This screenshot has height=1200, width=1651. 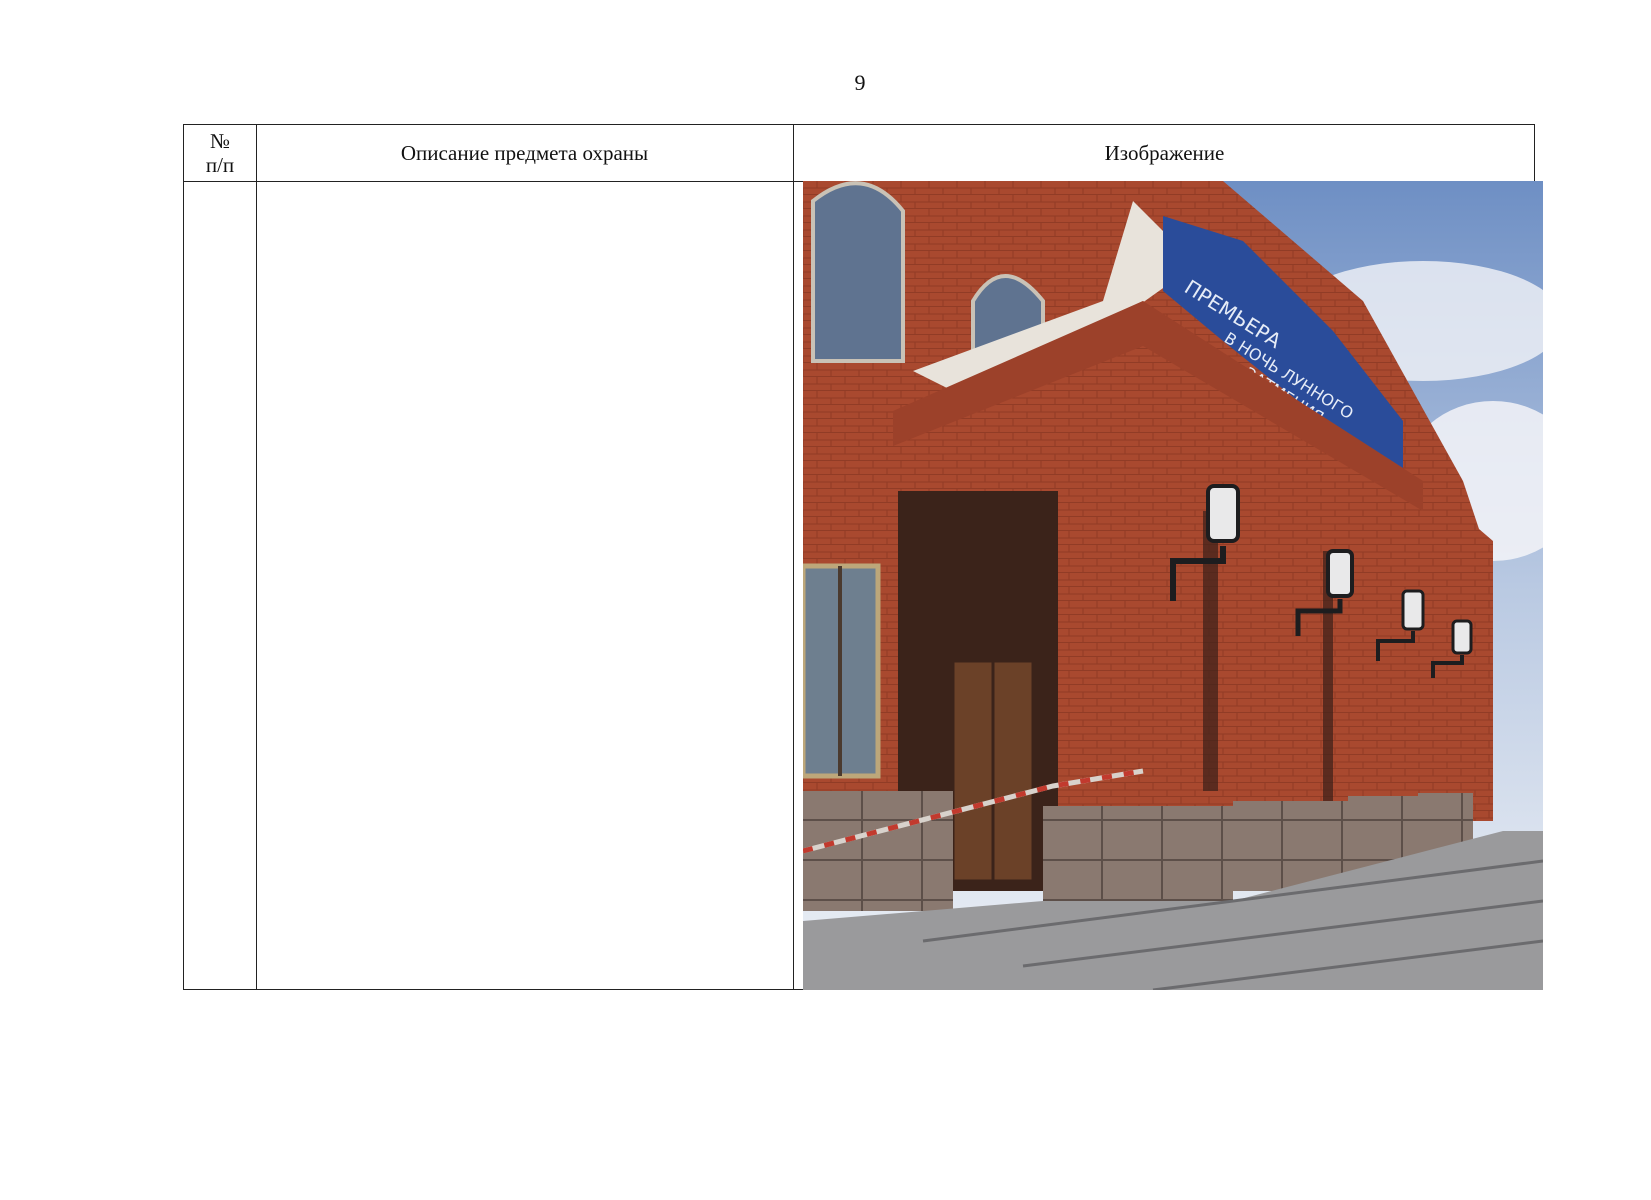 What do you see at coordinates (1164, 153) in the screenshot?
I see `header-image: Изображение` at bounding box center [1164, 153].